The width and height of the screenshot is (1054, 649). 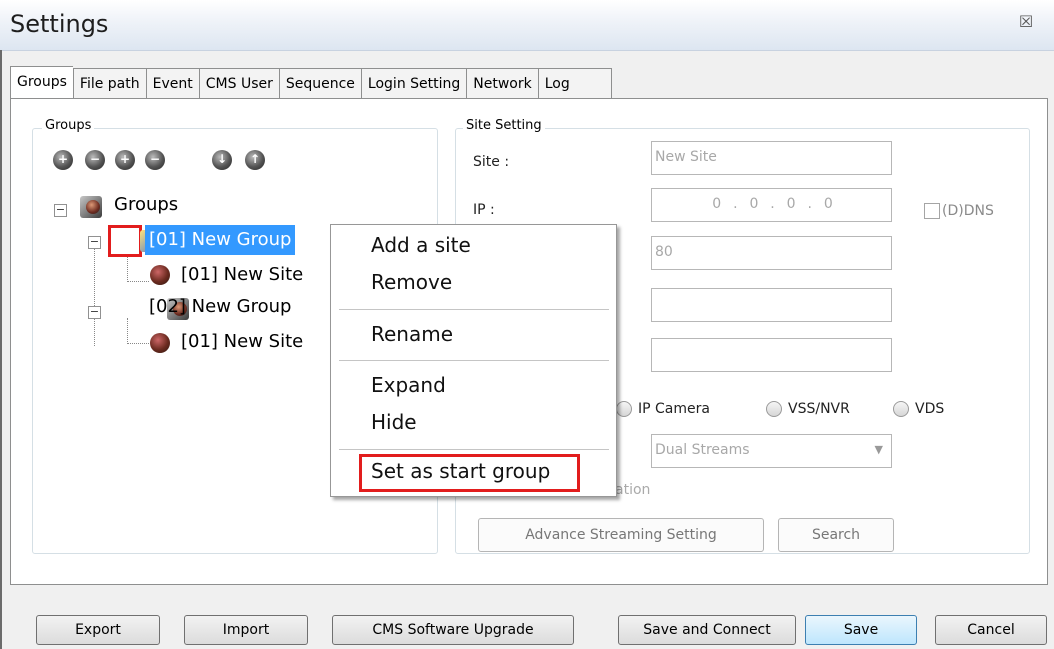 What do you see at coordinates (246, 630) in the screenshot?
I see `import-button: Import` at bounding box center [246, 630].